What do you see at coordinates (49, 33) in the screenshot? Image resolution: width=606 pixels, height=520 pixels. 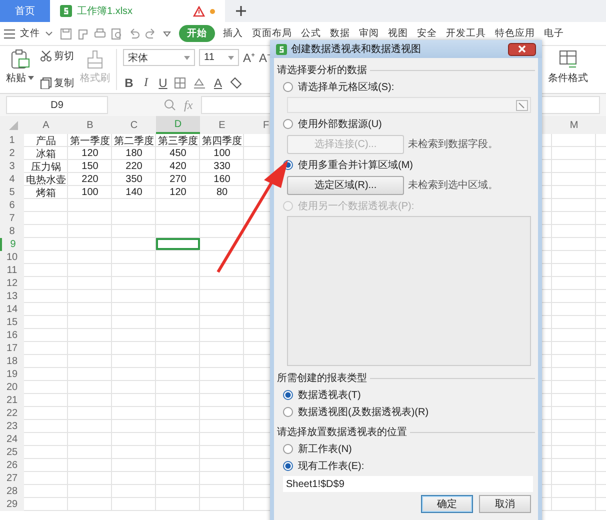 I see `chevron-down-icon` at bounding box center [49, 33].